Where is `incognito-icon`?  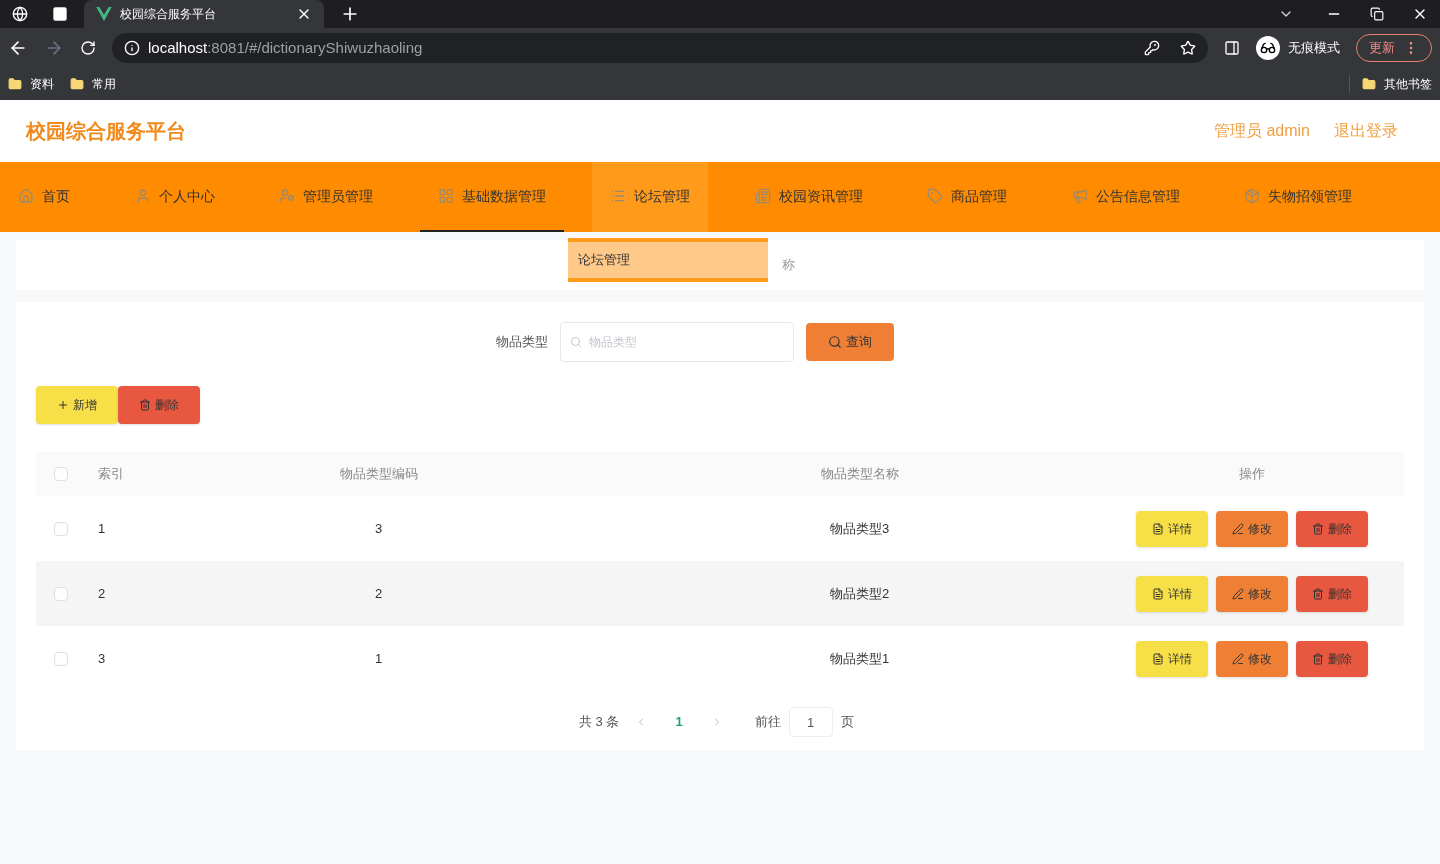 incognito-icon is located at coordinates (1268, 48).